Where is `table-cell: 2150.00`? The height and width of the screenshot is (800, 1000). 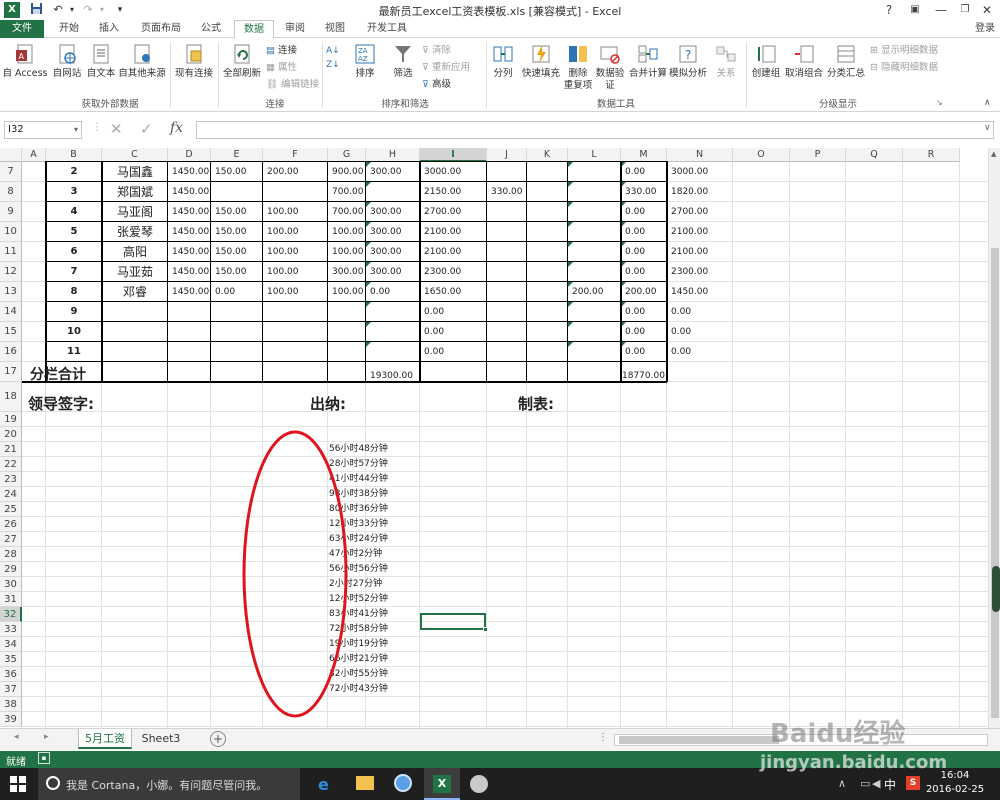 table-cell: 2150.00 is located at coordinates (442, 192).